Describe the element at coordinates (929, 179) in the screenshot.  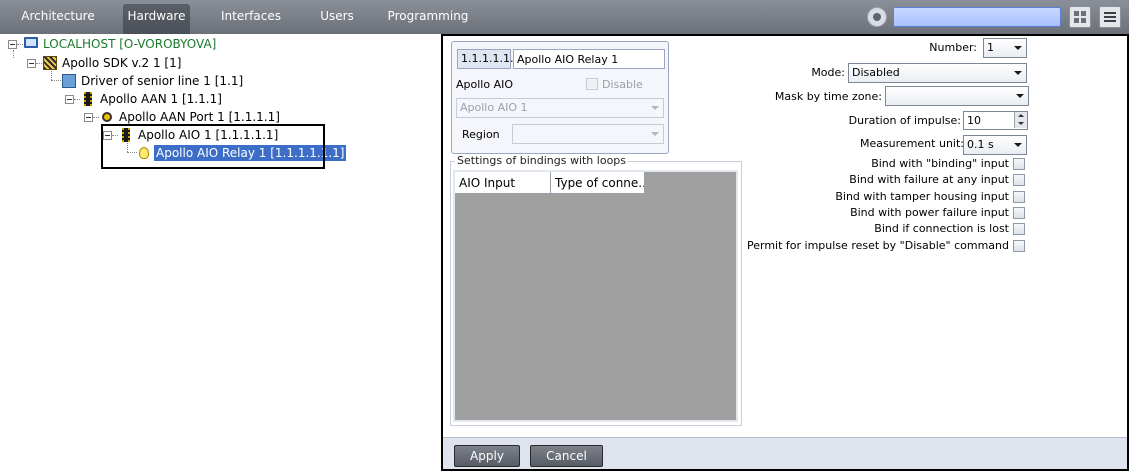
I see `checkbox-label: Bind with failure at any input` at that location.